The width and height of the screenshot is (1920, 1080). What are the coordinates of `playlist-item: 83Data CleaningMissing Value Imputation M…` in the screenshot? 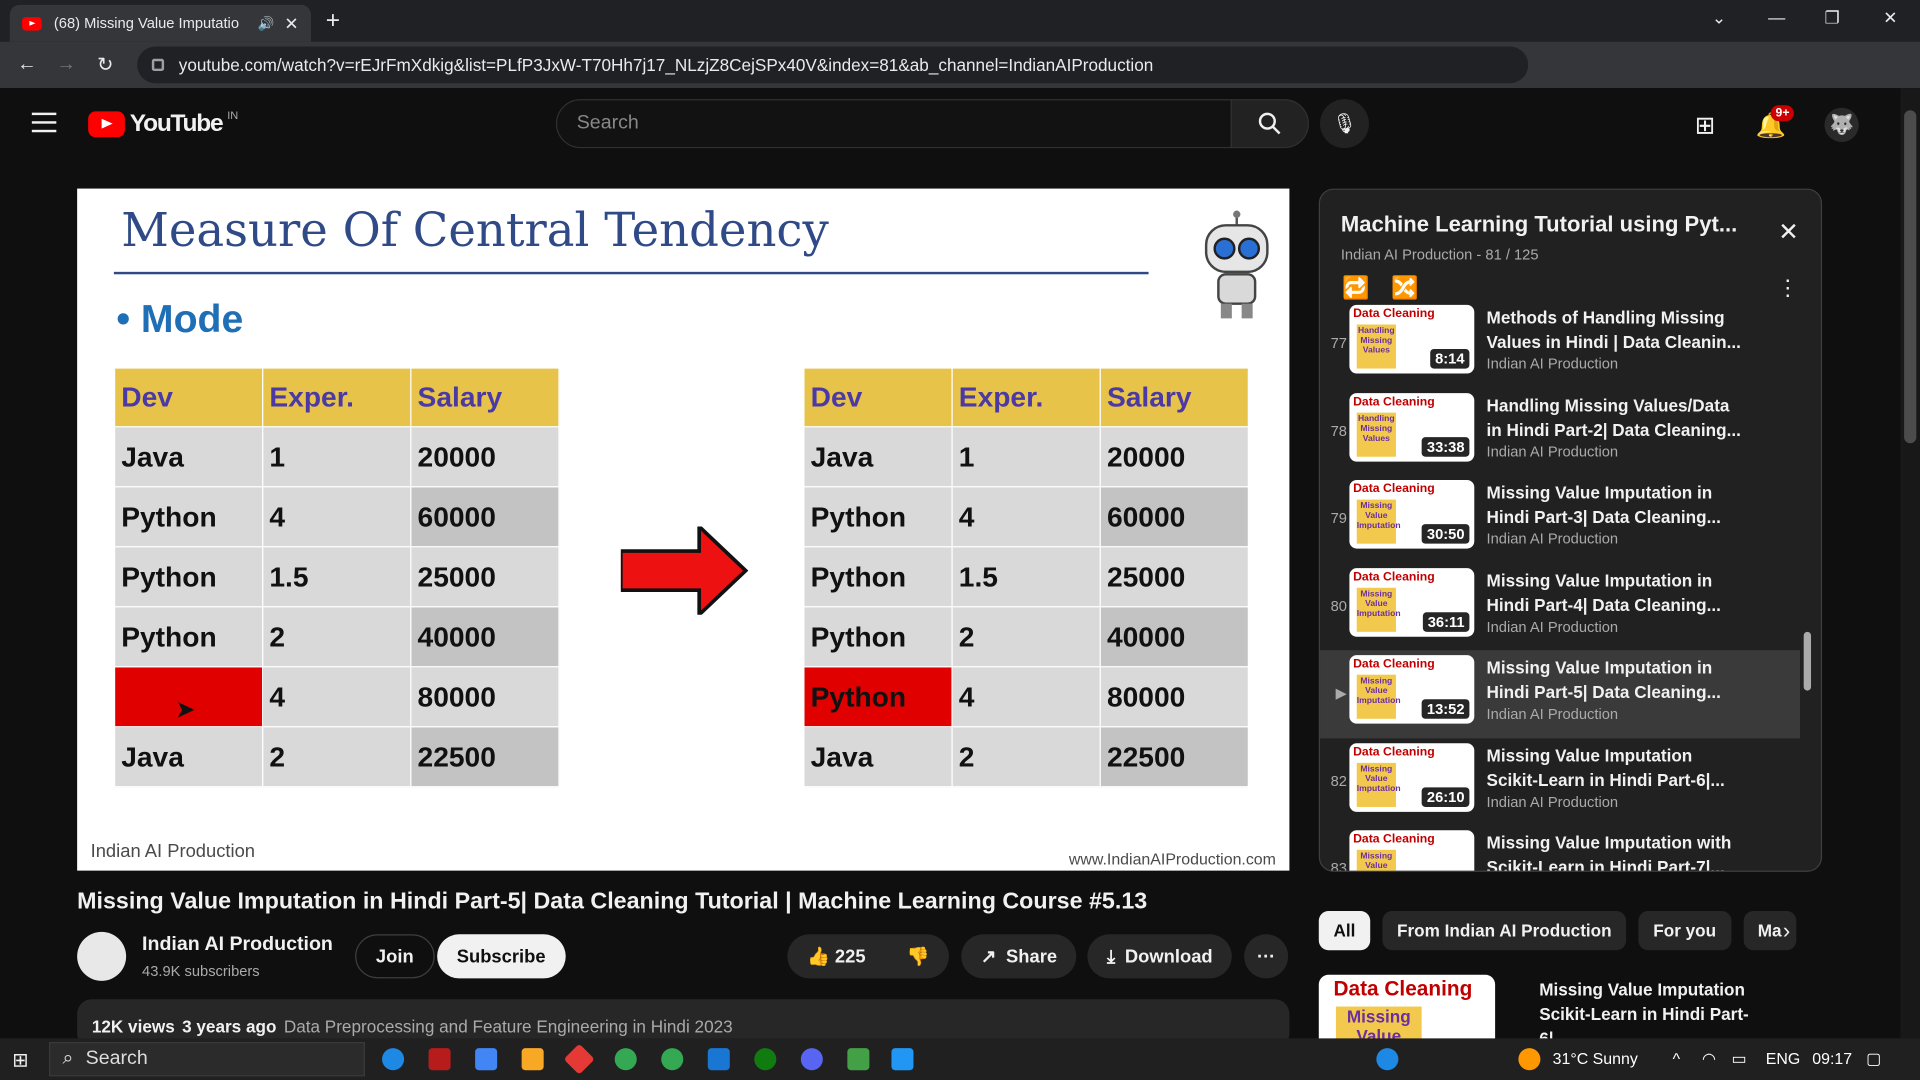 It's located at (1560, 848).